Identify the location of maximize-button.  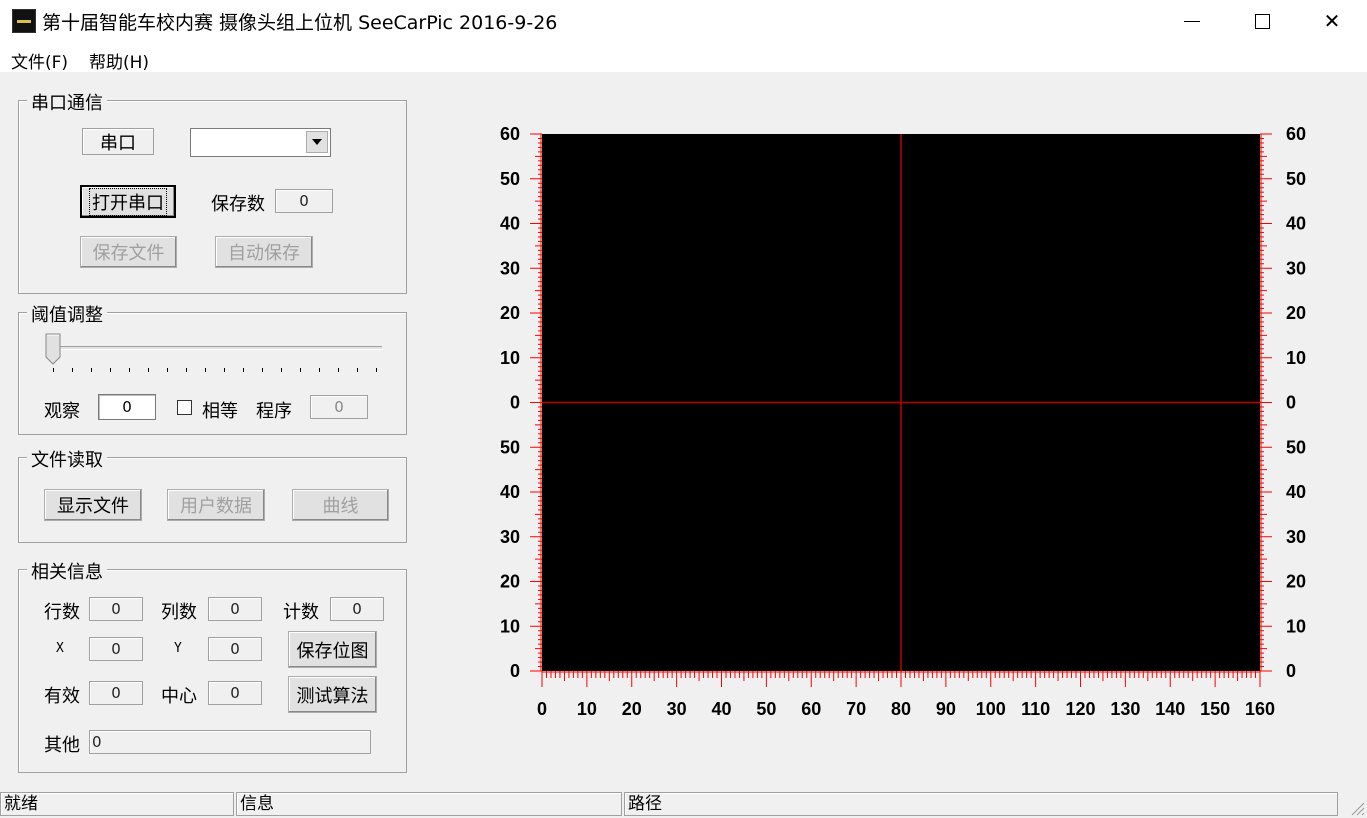
(1262, 21).